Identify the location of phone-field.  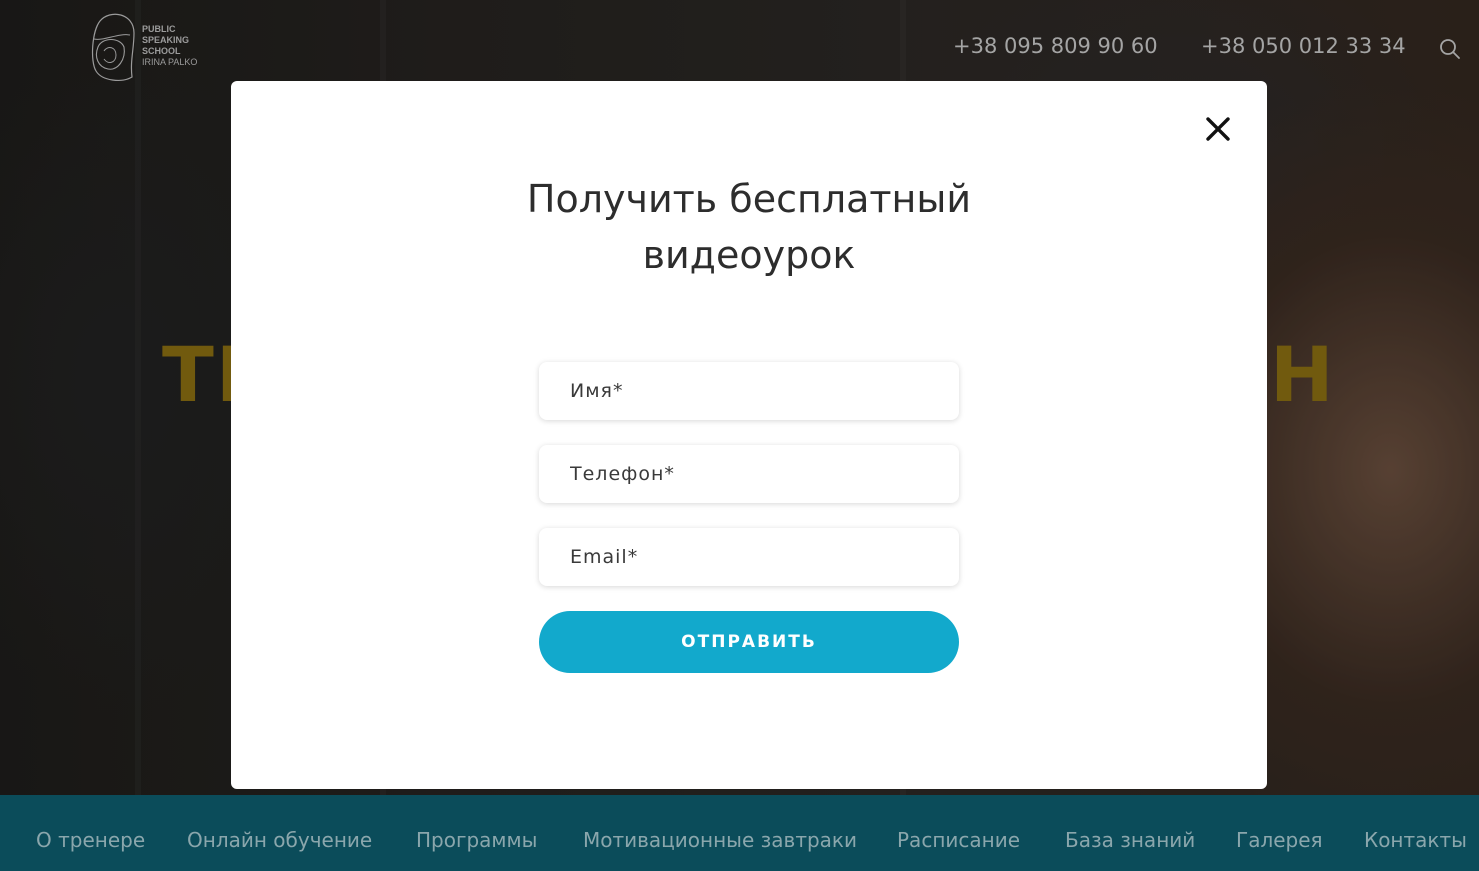
(749, 474).